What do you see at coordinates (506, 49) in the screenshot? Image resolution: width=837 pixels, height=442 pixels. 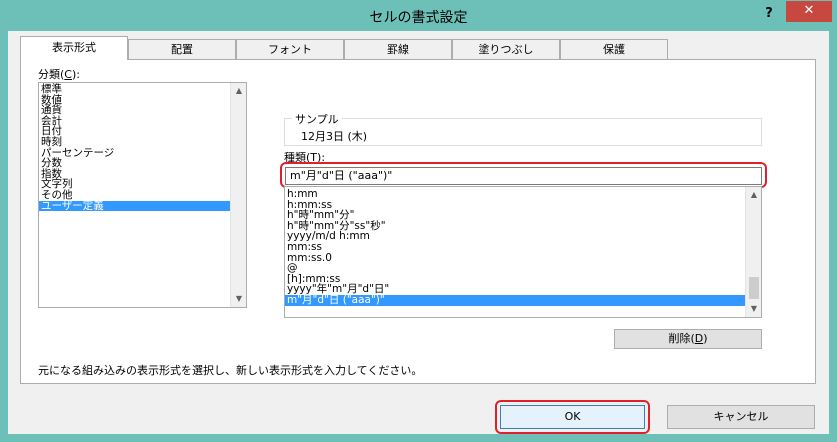 I see `tab-fill: 塗りつぶし` at bounding box center [506, 49].